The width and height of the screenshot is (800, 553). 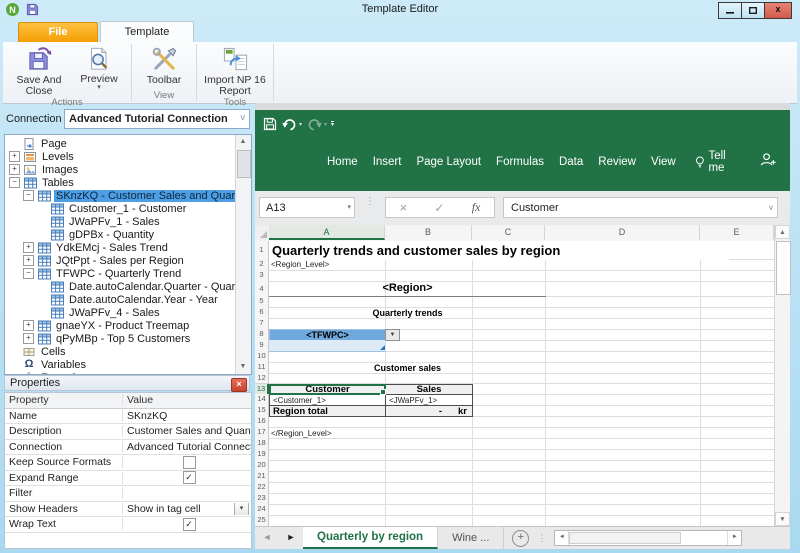 What do you see at coordinates (120, 299) in the screenshot?
I see `tree-item: Date.autoCalendar.Year - Year` at bounding box center [120, 299].